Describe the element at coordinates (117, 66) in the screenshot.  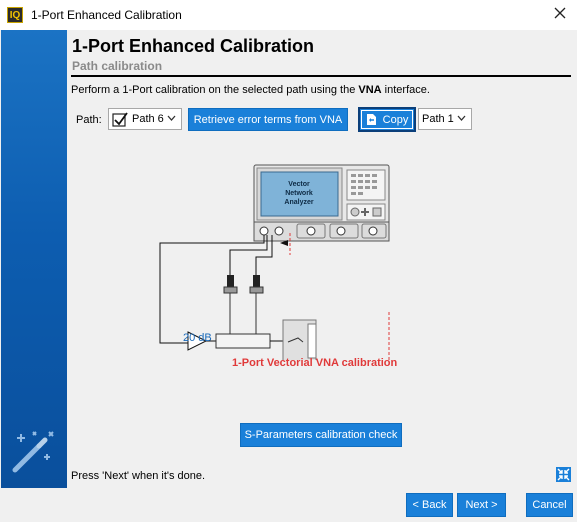
I see `page-subtitle: Path calibration` at that location.